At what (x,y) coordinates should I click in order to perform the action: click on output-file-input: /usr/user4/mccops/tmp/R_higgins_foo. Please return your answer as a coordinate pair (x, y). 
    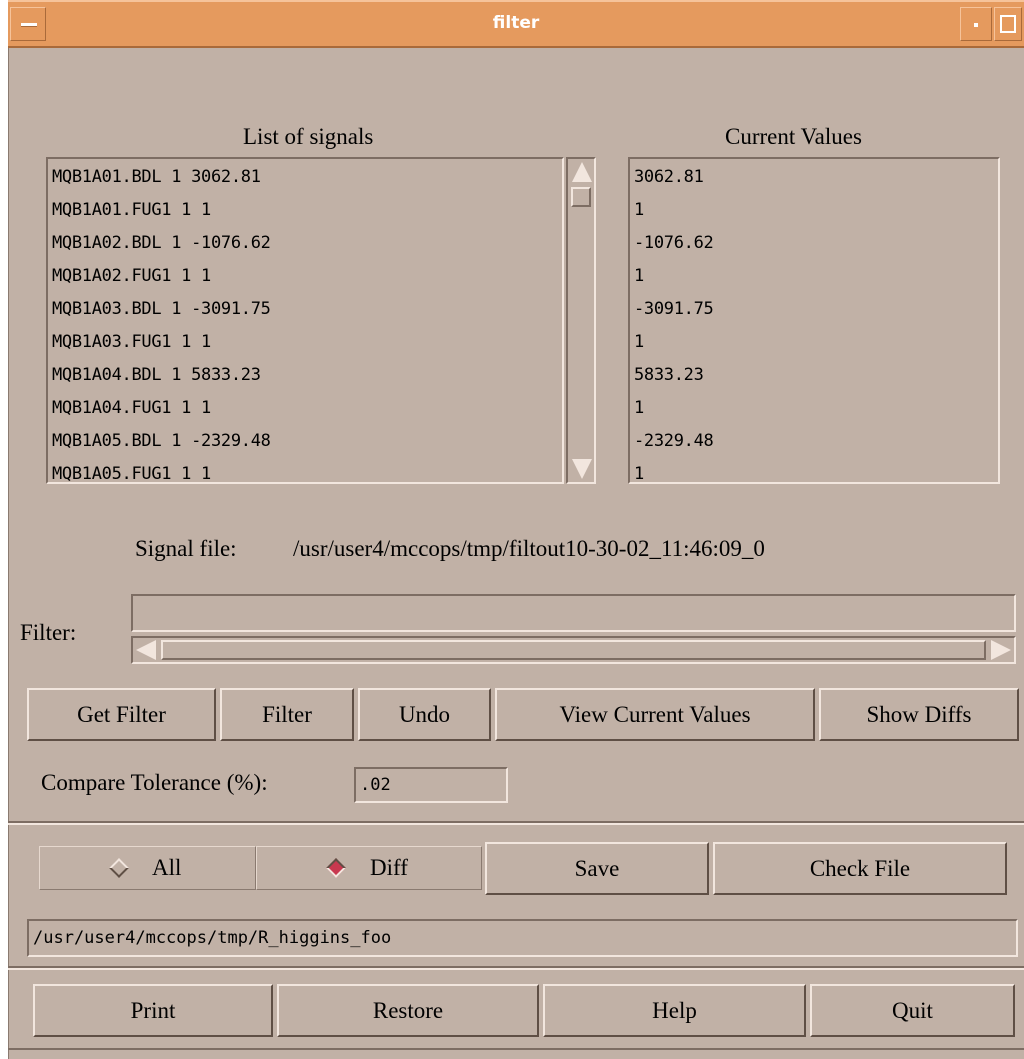
    Looking at the image, I should click on (522, 938).